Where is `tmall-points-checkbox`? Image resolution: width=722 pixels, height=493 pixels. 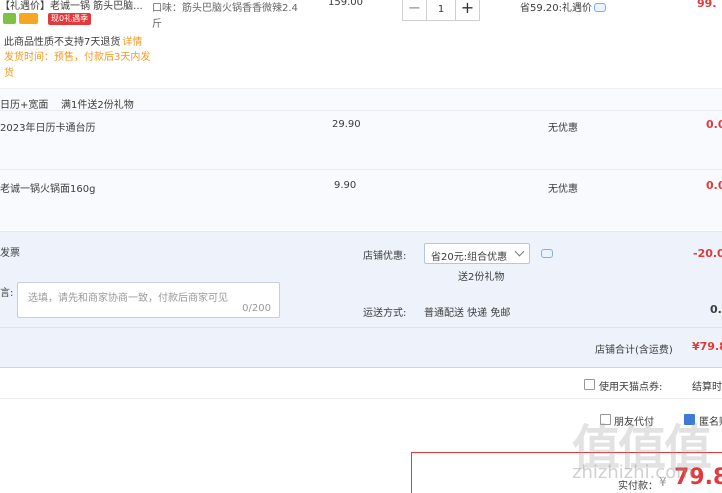
tmall-points-checkbox is located at coordinates (589, 384).